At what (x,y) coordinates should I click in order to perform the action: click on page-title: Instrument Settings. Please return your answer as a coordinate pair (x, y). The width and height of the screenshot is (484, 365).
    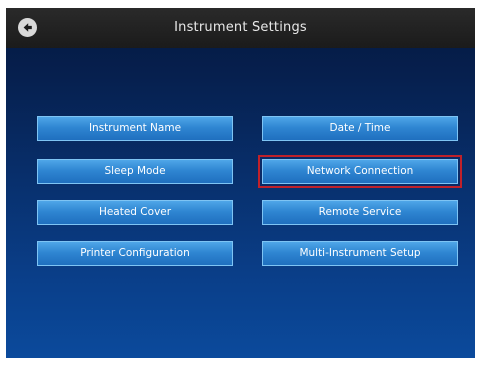
    Looking at the image, I should click on (240, 27).